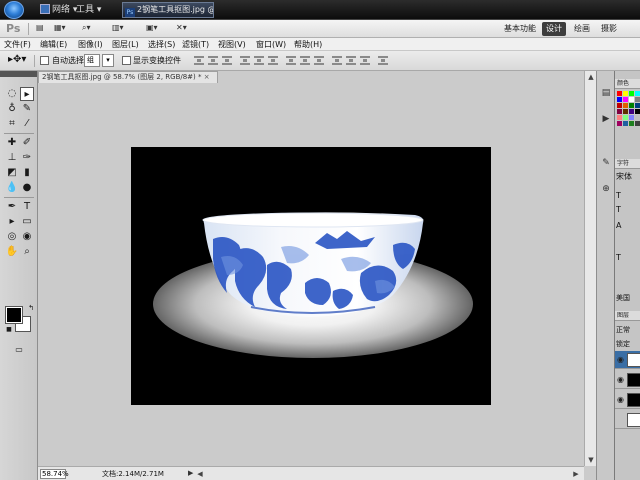  What do you see at coordinates (618, 195) in the screenshot?
I see `font-size-icon: T` at bounding box center [618, 195].